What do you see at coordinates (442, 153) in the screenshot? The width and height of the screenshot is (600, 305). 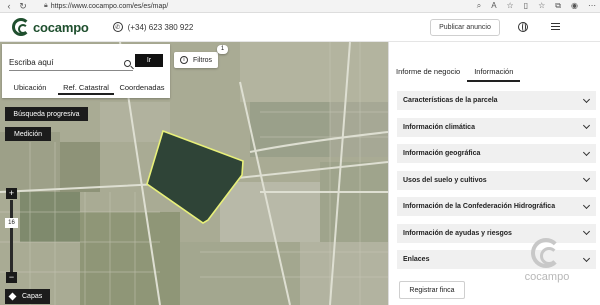 I see `section-label: Información geográfica` at bounding box center [442, 153].